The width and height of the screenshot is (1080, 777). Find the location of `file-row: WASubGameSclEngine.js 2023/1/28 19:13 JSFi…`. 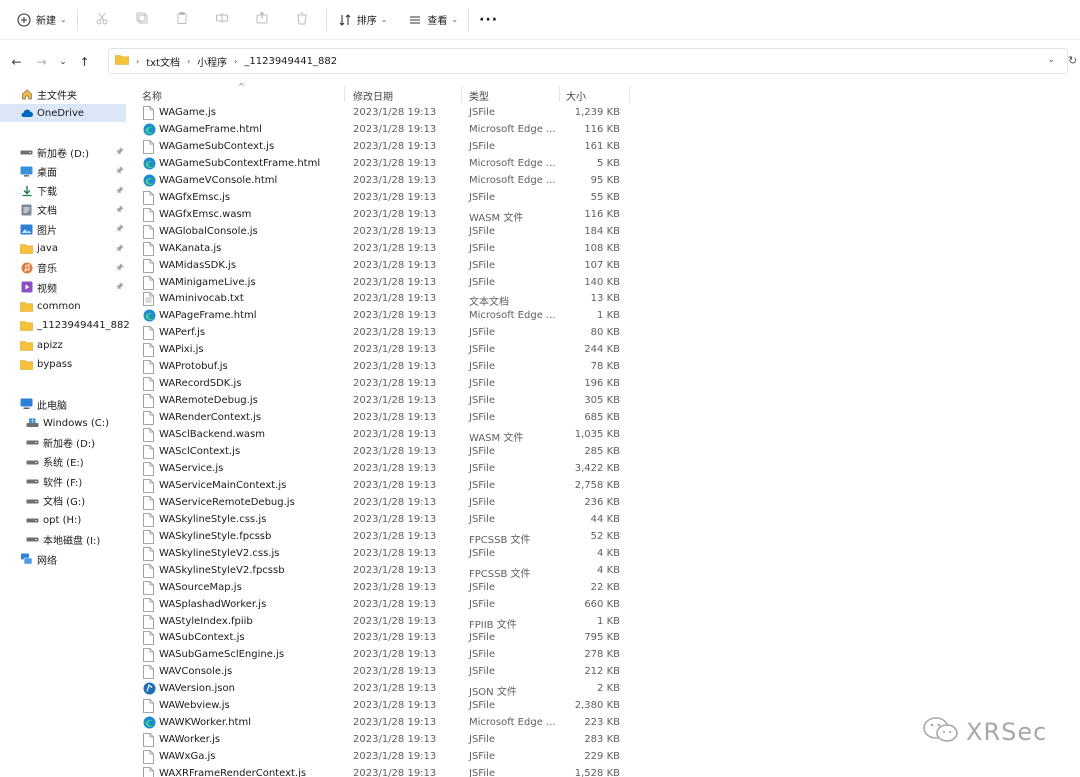

file-row: WASubGameSclEngine.js 2023/1/28 19:13 JSFi… is located at coordinates (382, 655).